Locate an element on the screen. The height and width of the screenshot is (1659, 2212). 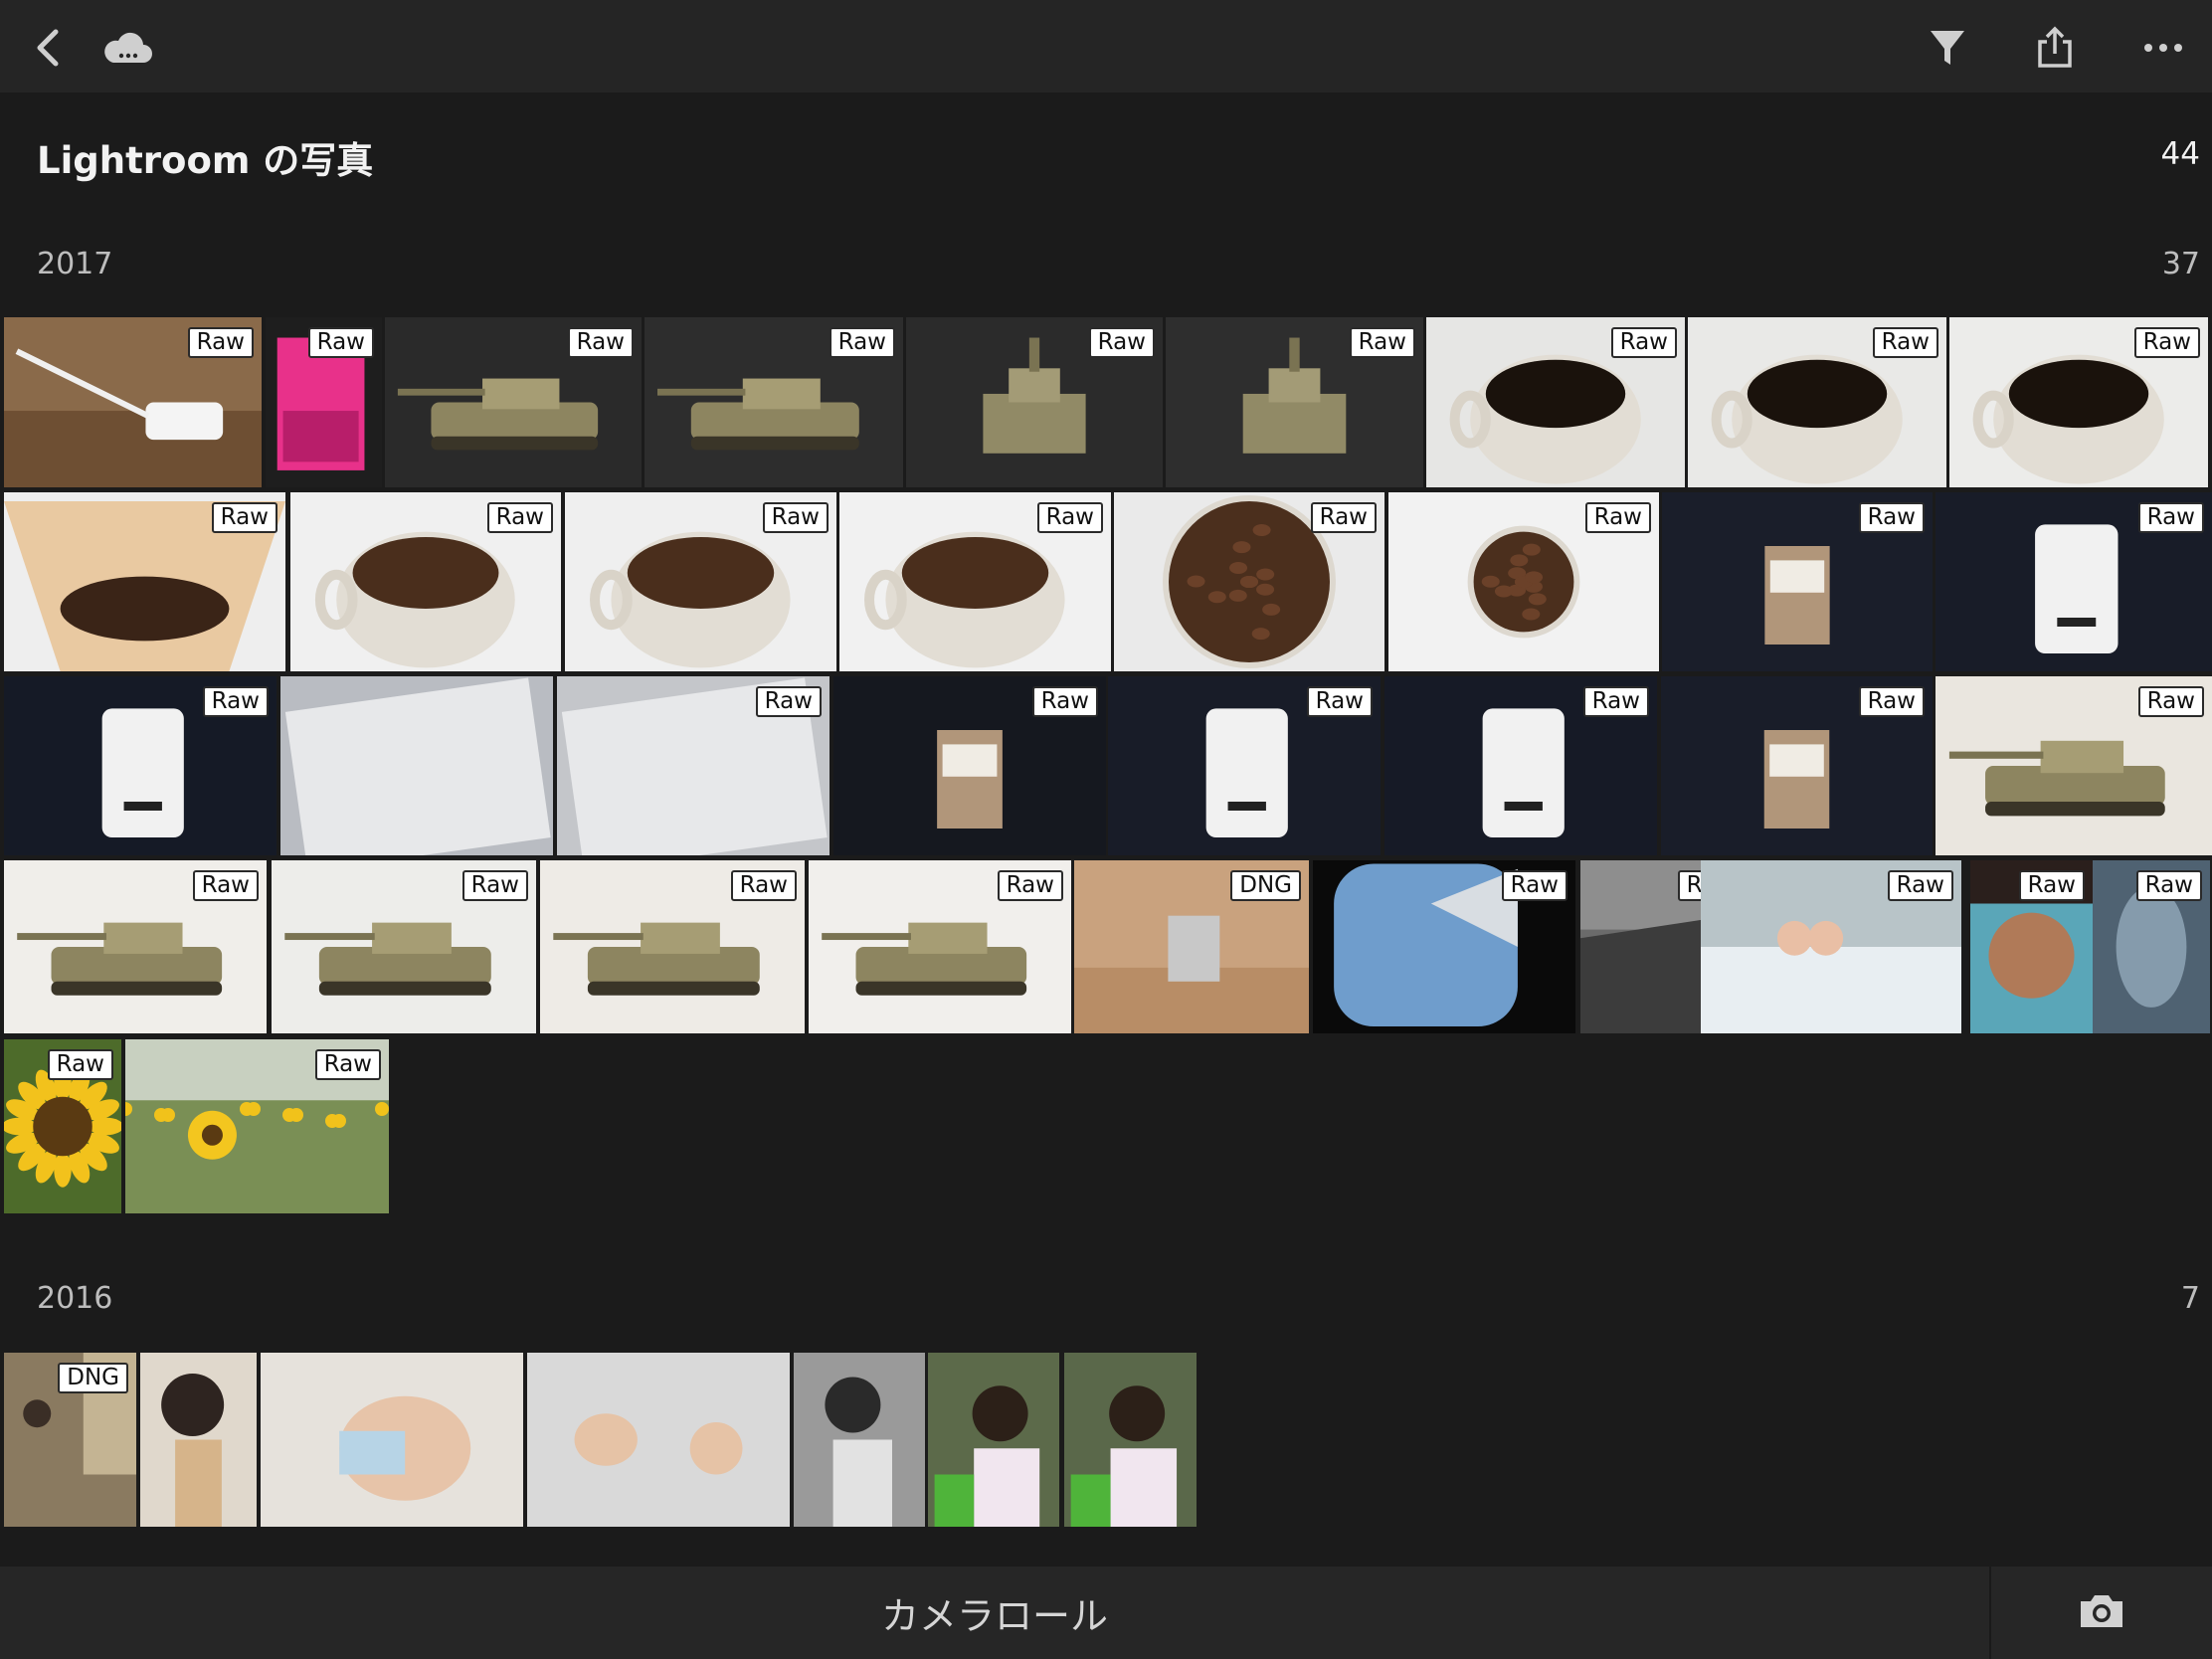
format-badge: DNG is located at coordinates (1265, 885).